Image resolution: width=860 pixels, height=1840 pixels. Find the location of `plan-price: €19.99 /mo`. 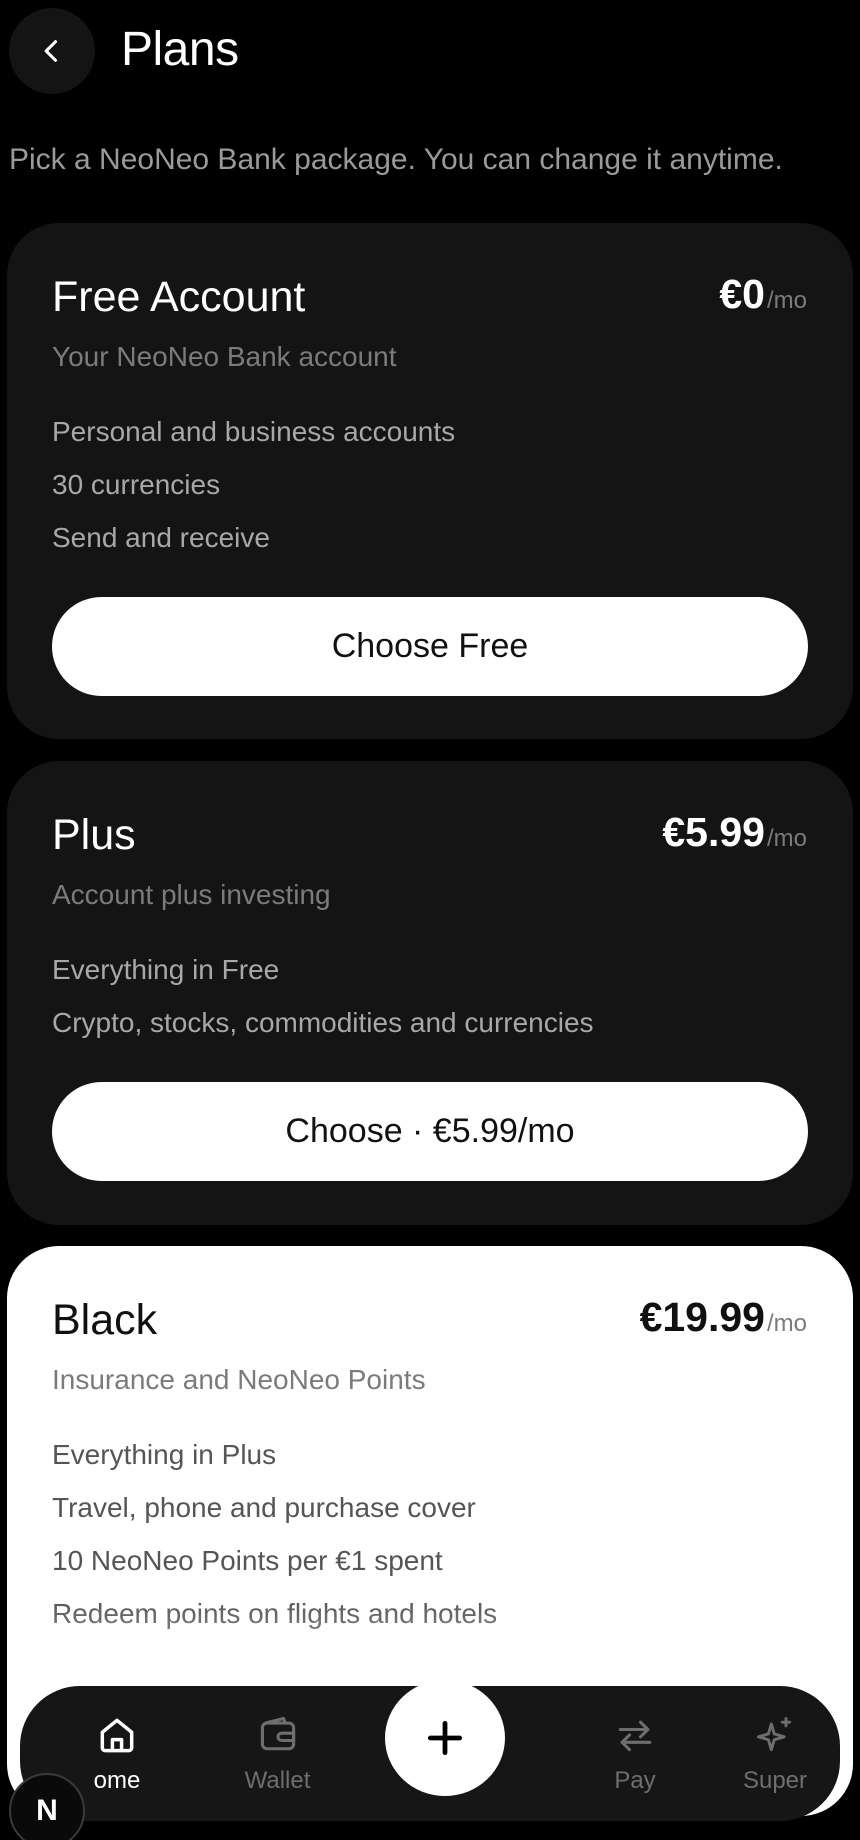

plan-price: €19.99 /mo is located at coordinates (723, 1317).